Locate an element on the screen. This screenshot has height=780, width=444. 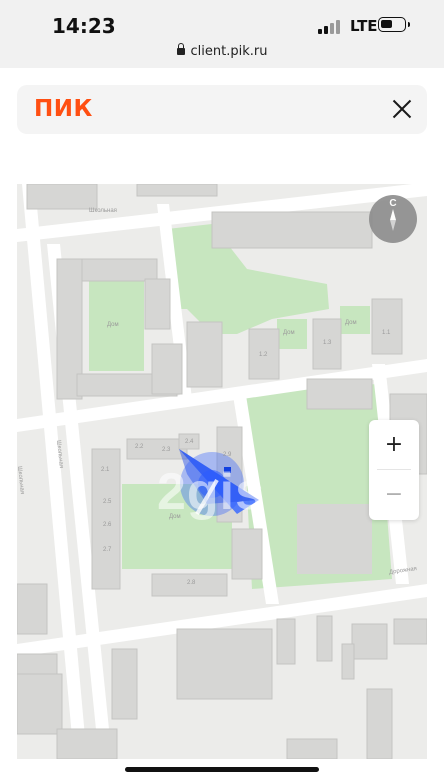
compass-north-label: С is located at coordinates (393, 203).